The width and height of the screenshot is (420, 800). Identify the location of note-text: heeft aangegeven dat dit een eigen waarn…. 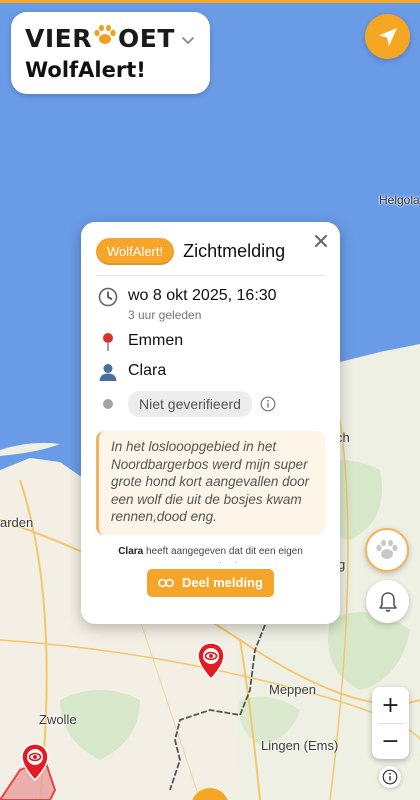
(224, 554).